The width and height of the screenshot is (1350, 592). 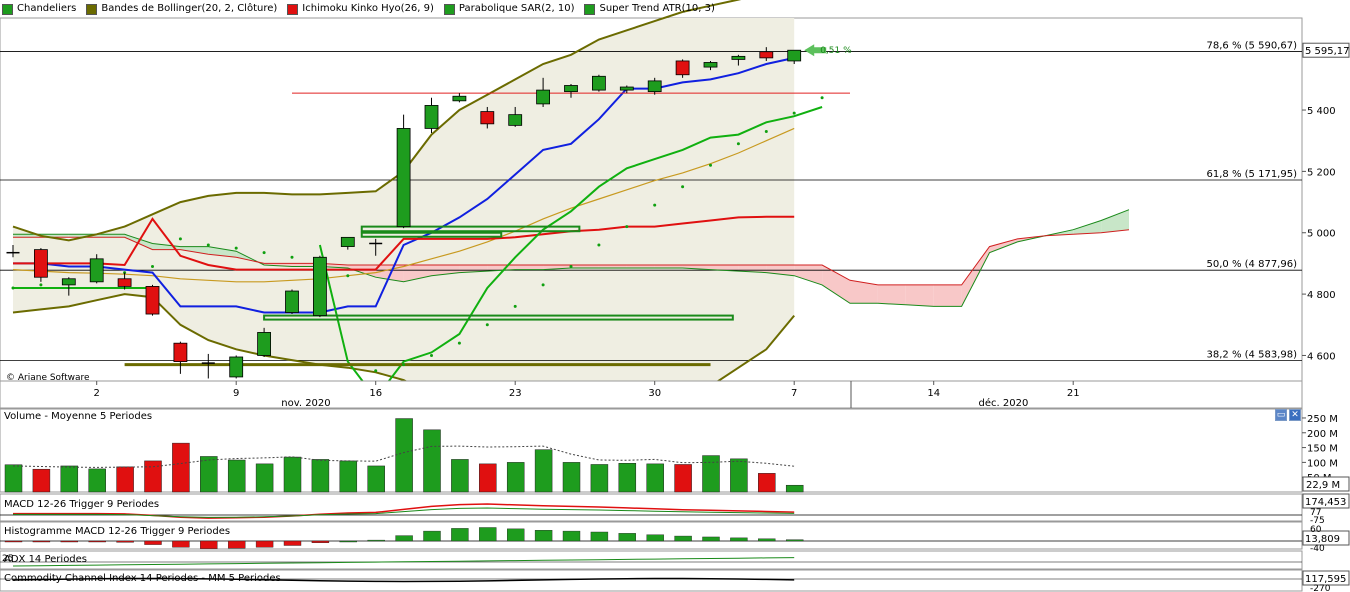 What do you see at coordinates (1321, 172) in the screenshot?
I see `y-tick-label: 5 200` at bounding box center [1321, 172].